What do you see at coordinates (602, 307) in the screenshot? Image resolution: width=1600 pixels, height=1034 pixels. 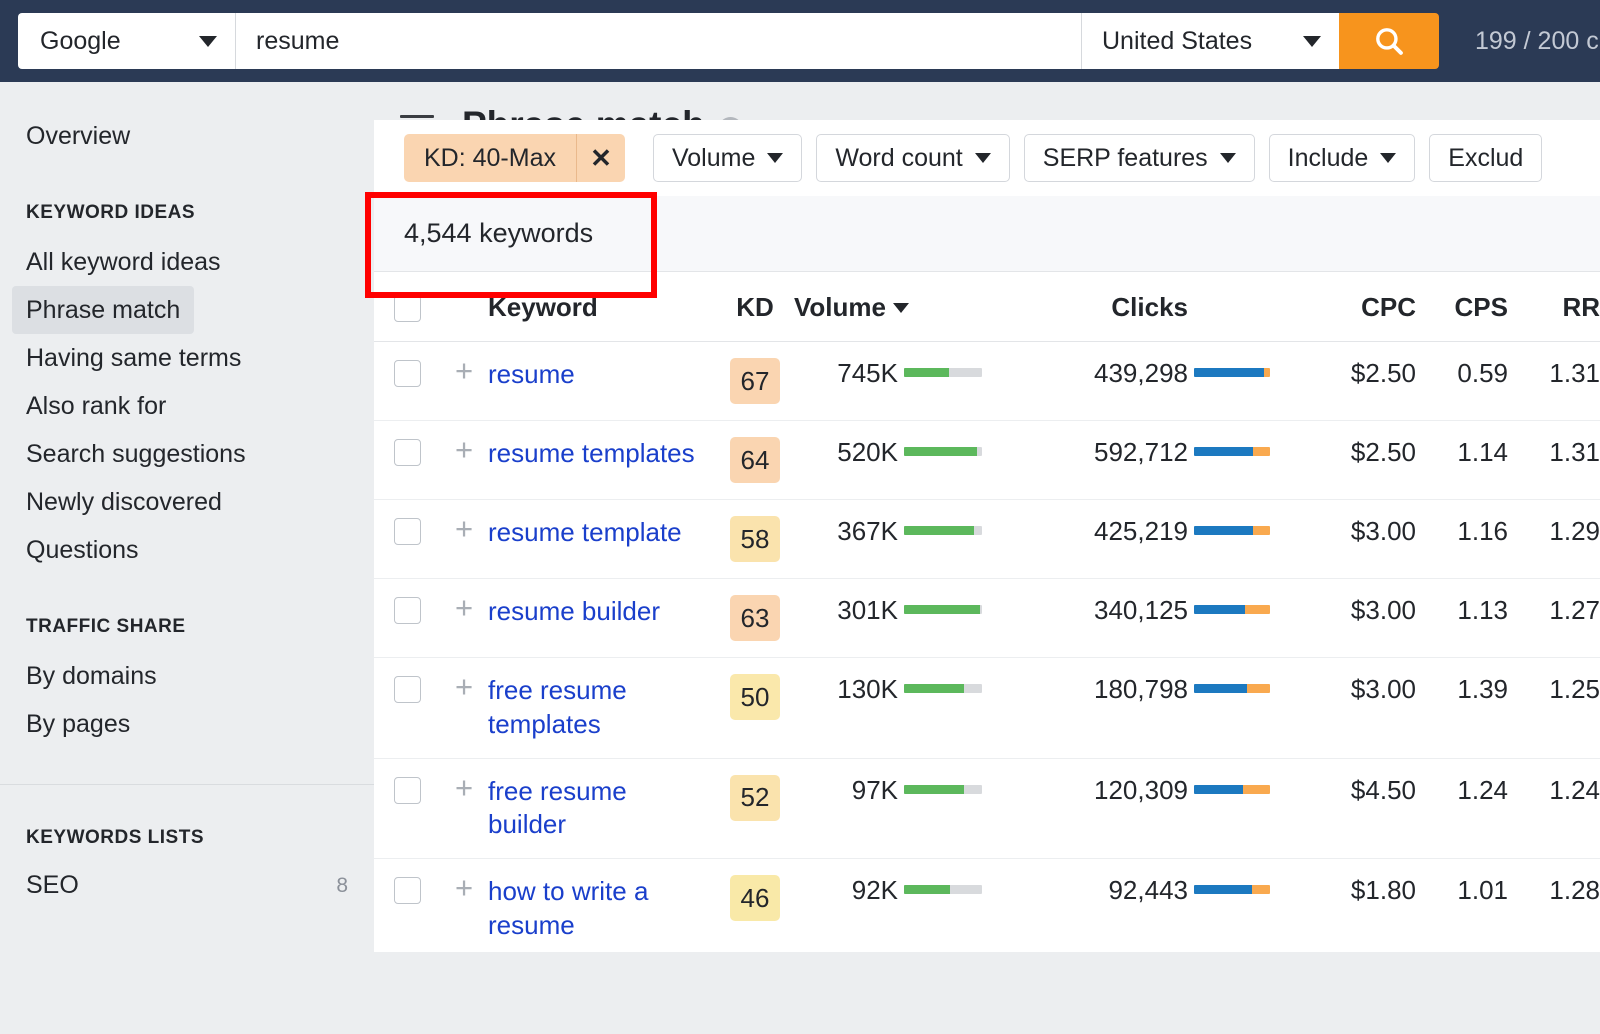 I see `column-header-keyword: Keyword` at bounding box center [602, 307].